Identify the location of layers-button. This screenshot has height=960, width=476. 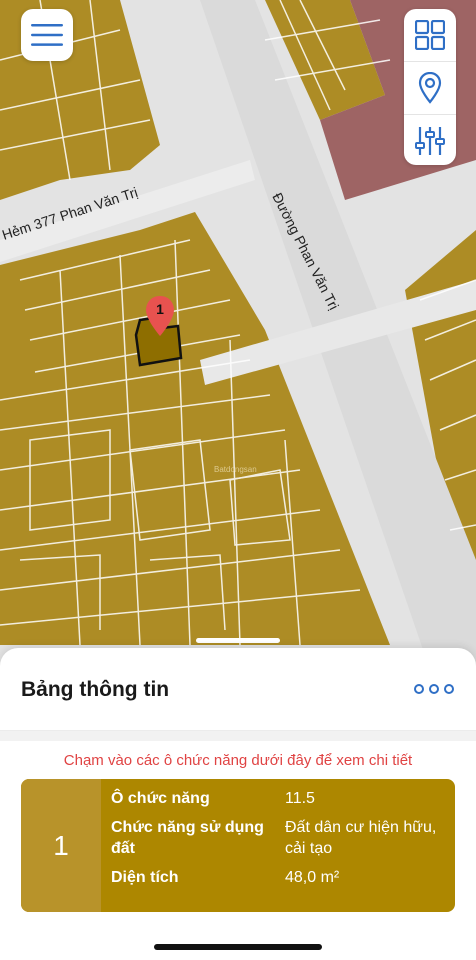
(430, 35).